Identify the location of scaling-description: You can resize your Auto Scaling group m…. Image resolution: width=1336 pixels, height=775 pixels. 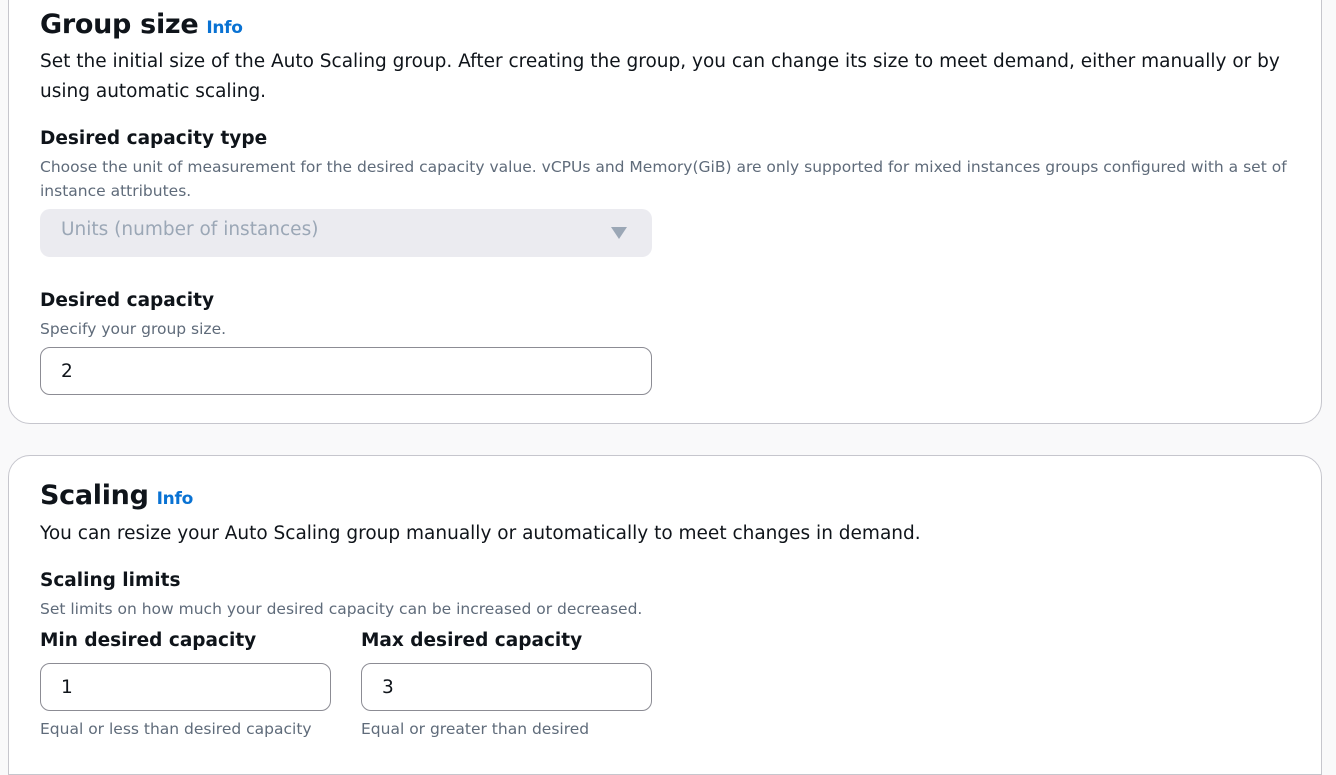
(480, 533).